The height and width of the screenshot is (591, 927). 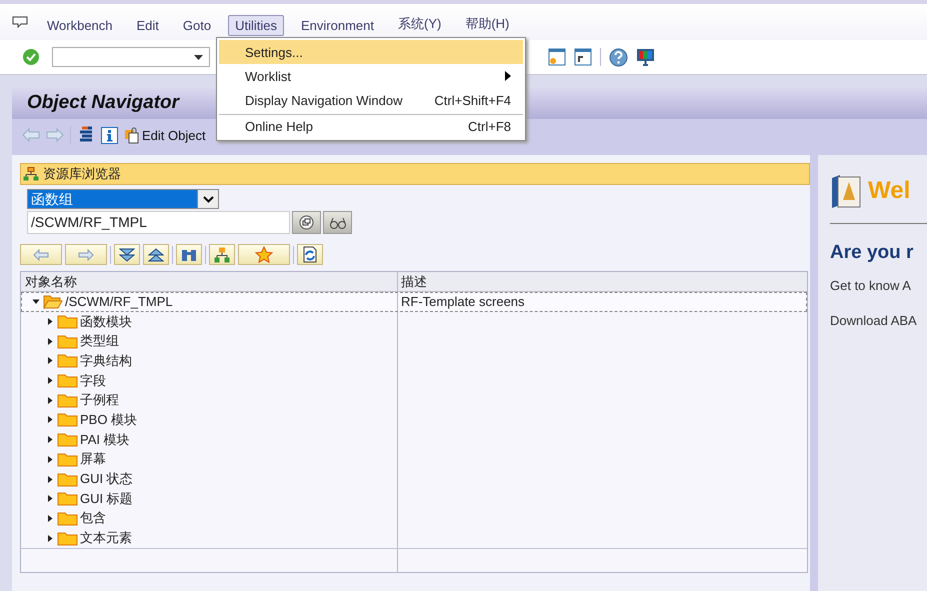 What do you see at coordinates (414, 479) in the screenshot?
I see `tree-row: GUI 状态` at bounding box center [414, 479].